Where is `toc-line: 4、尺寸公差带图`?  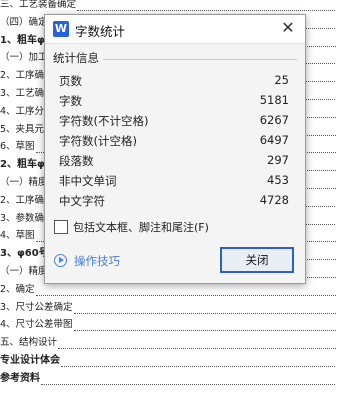
toc-line: 4、尺寸公差带图 is located at coordinates (168, 325).